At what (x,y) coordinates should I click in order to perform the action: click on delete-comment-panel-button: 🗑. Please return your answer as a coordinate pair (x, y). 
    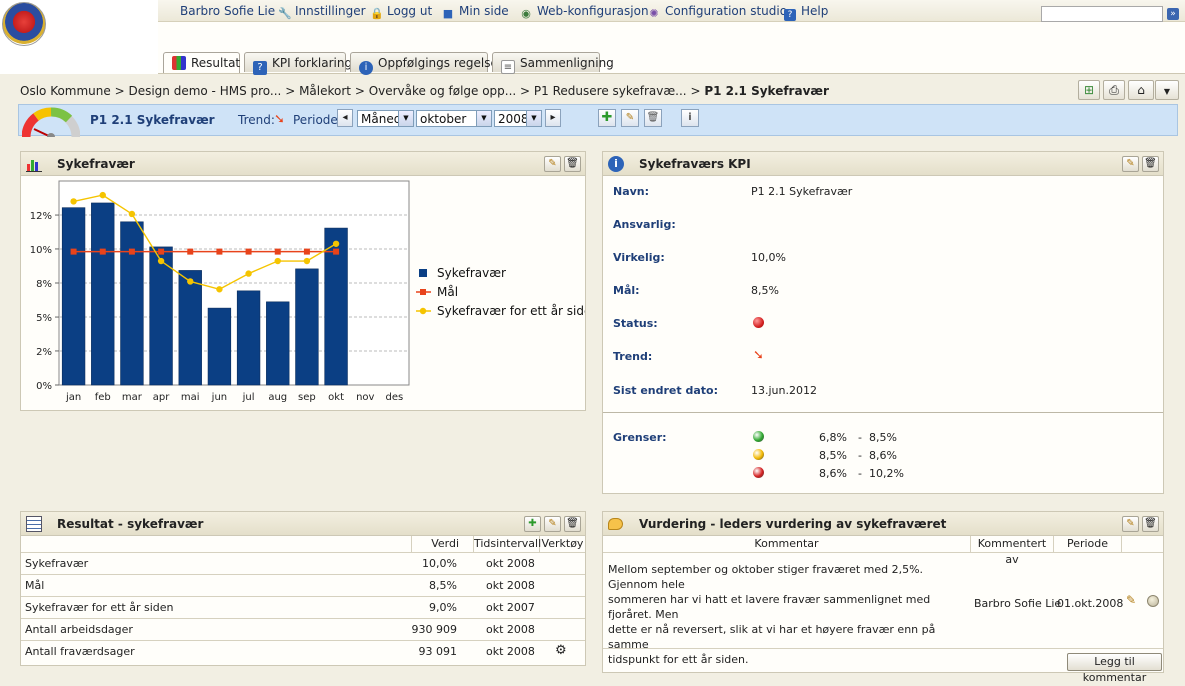
    Looking at the image, I should click on (1150, 524).